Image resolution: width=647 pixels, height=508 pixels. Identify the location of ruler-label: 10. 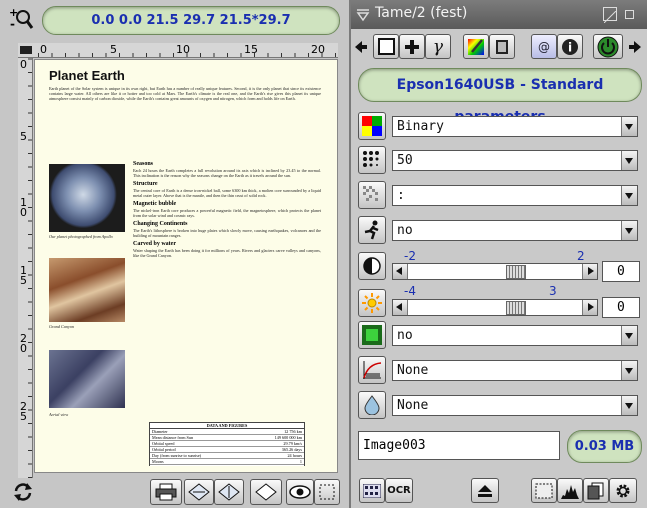
(23, 207).